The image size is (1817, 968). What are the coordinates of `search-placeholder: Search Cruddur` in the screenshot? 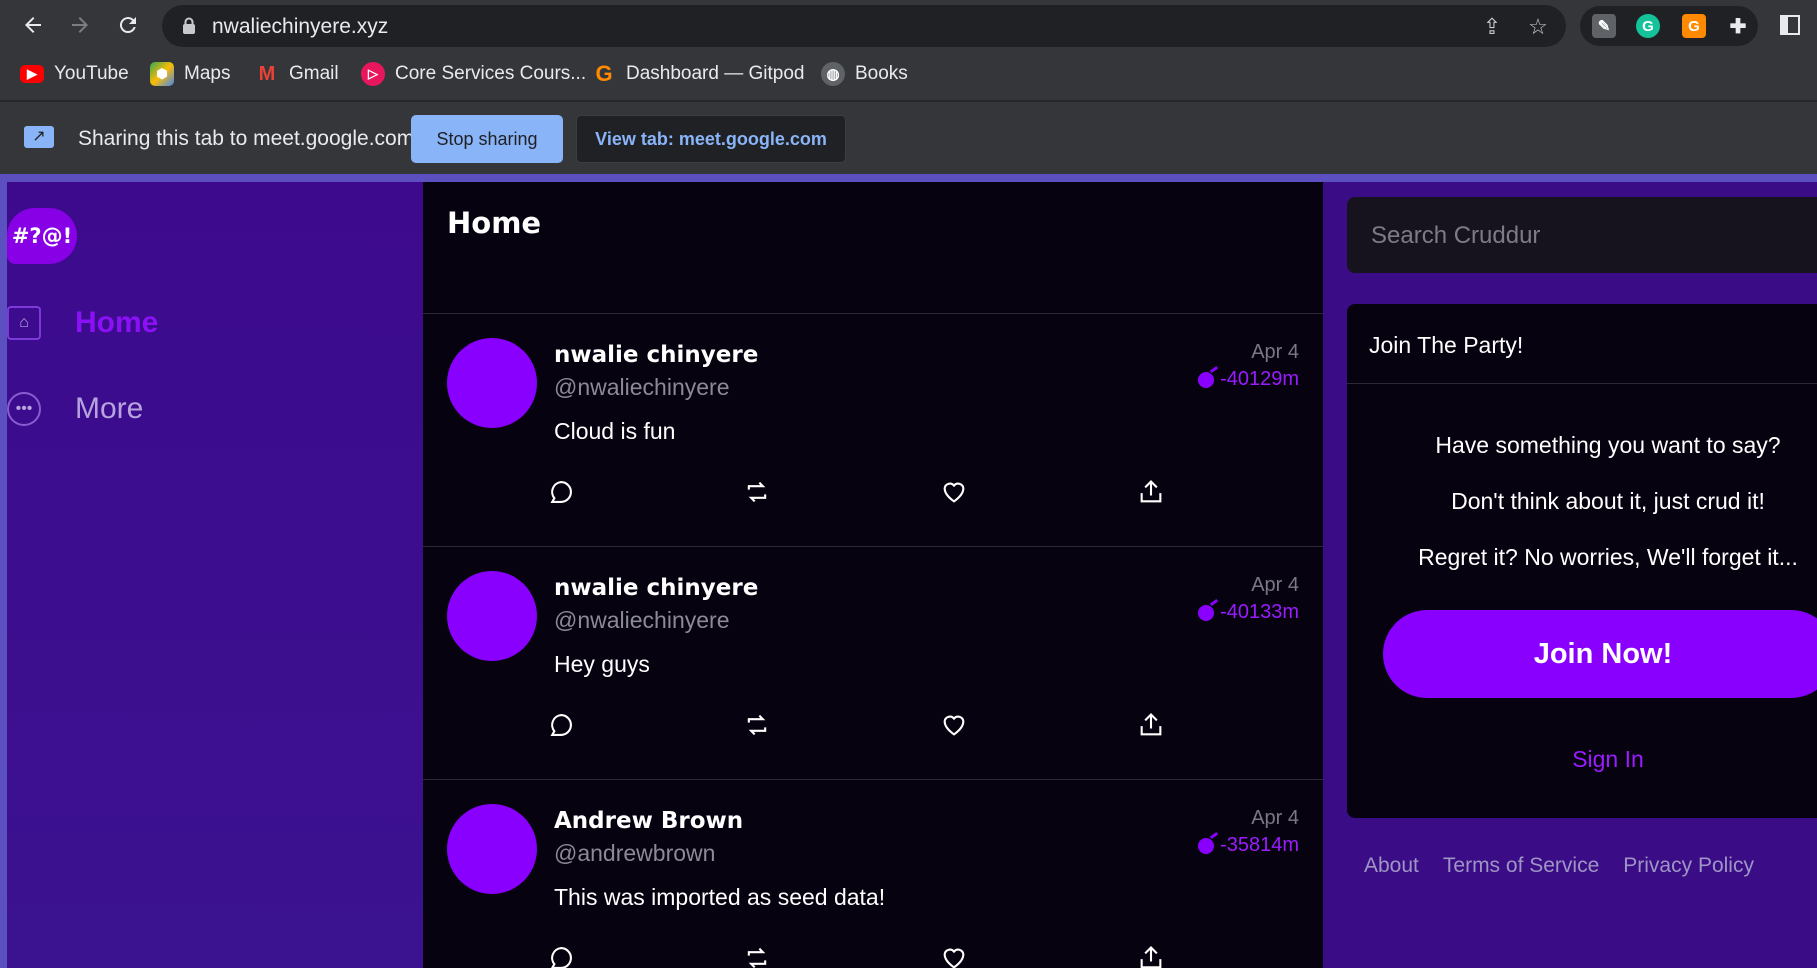 It's located at (1456, 235).